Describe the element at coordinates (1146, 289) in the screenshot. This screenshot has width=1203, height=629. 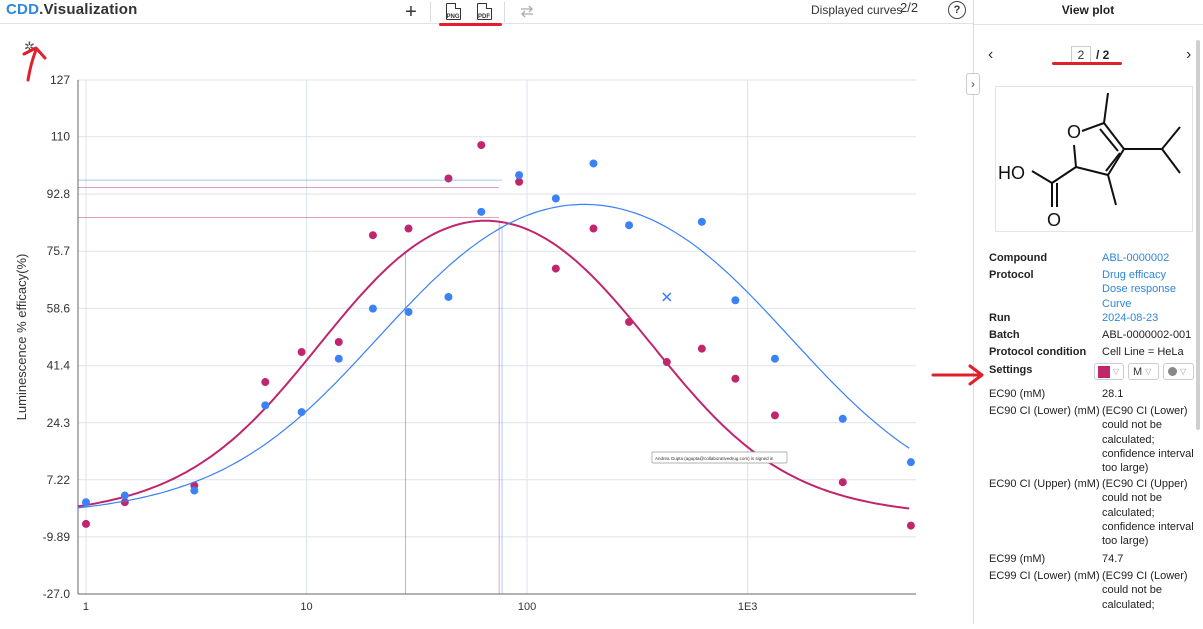
I see `protocol-link: Drug efficacy Dose response Curve` at that location.